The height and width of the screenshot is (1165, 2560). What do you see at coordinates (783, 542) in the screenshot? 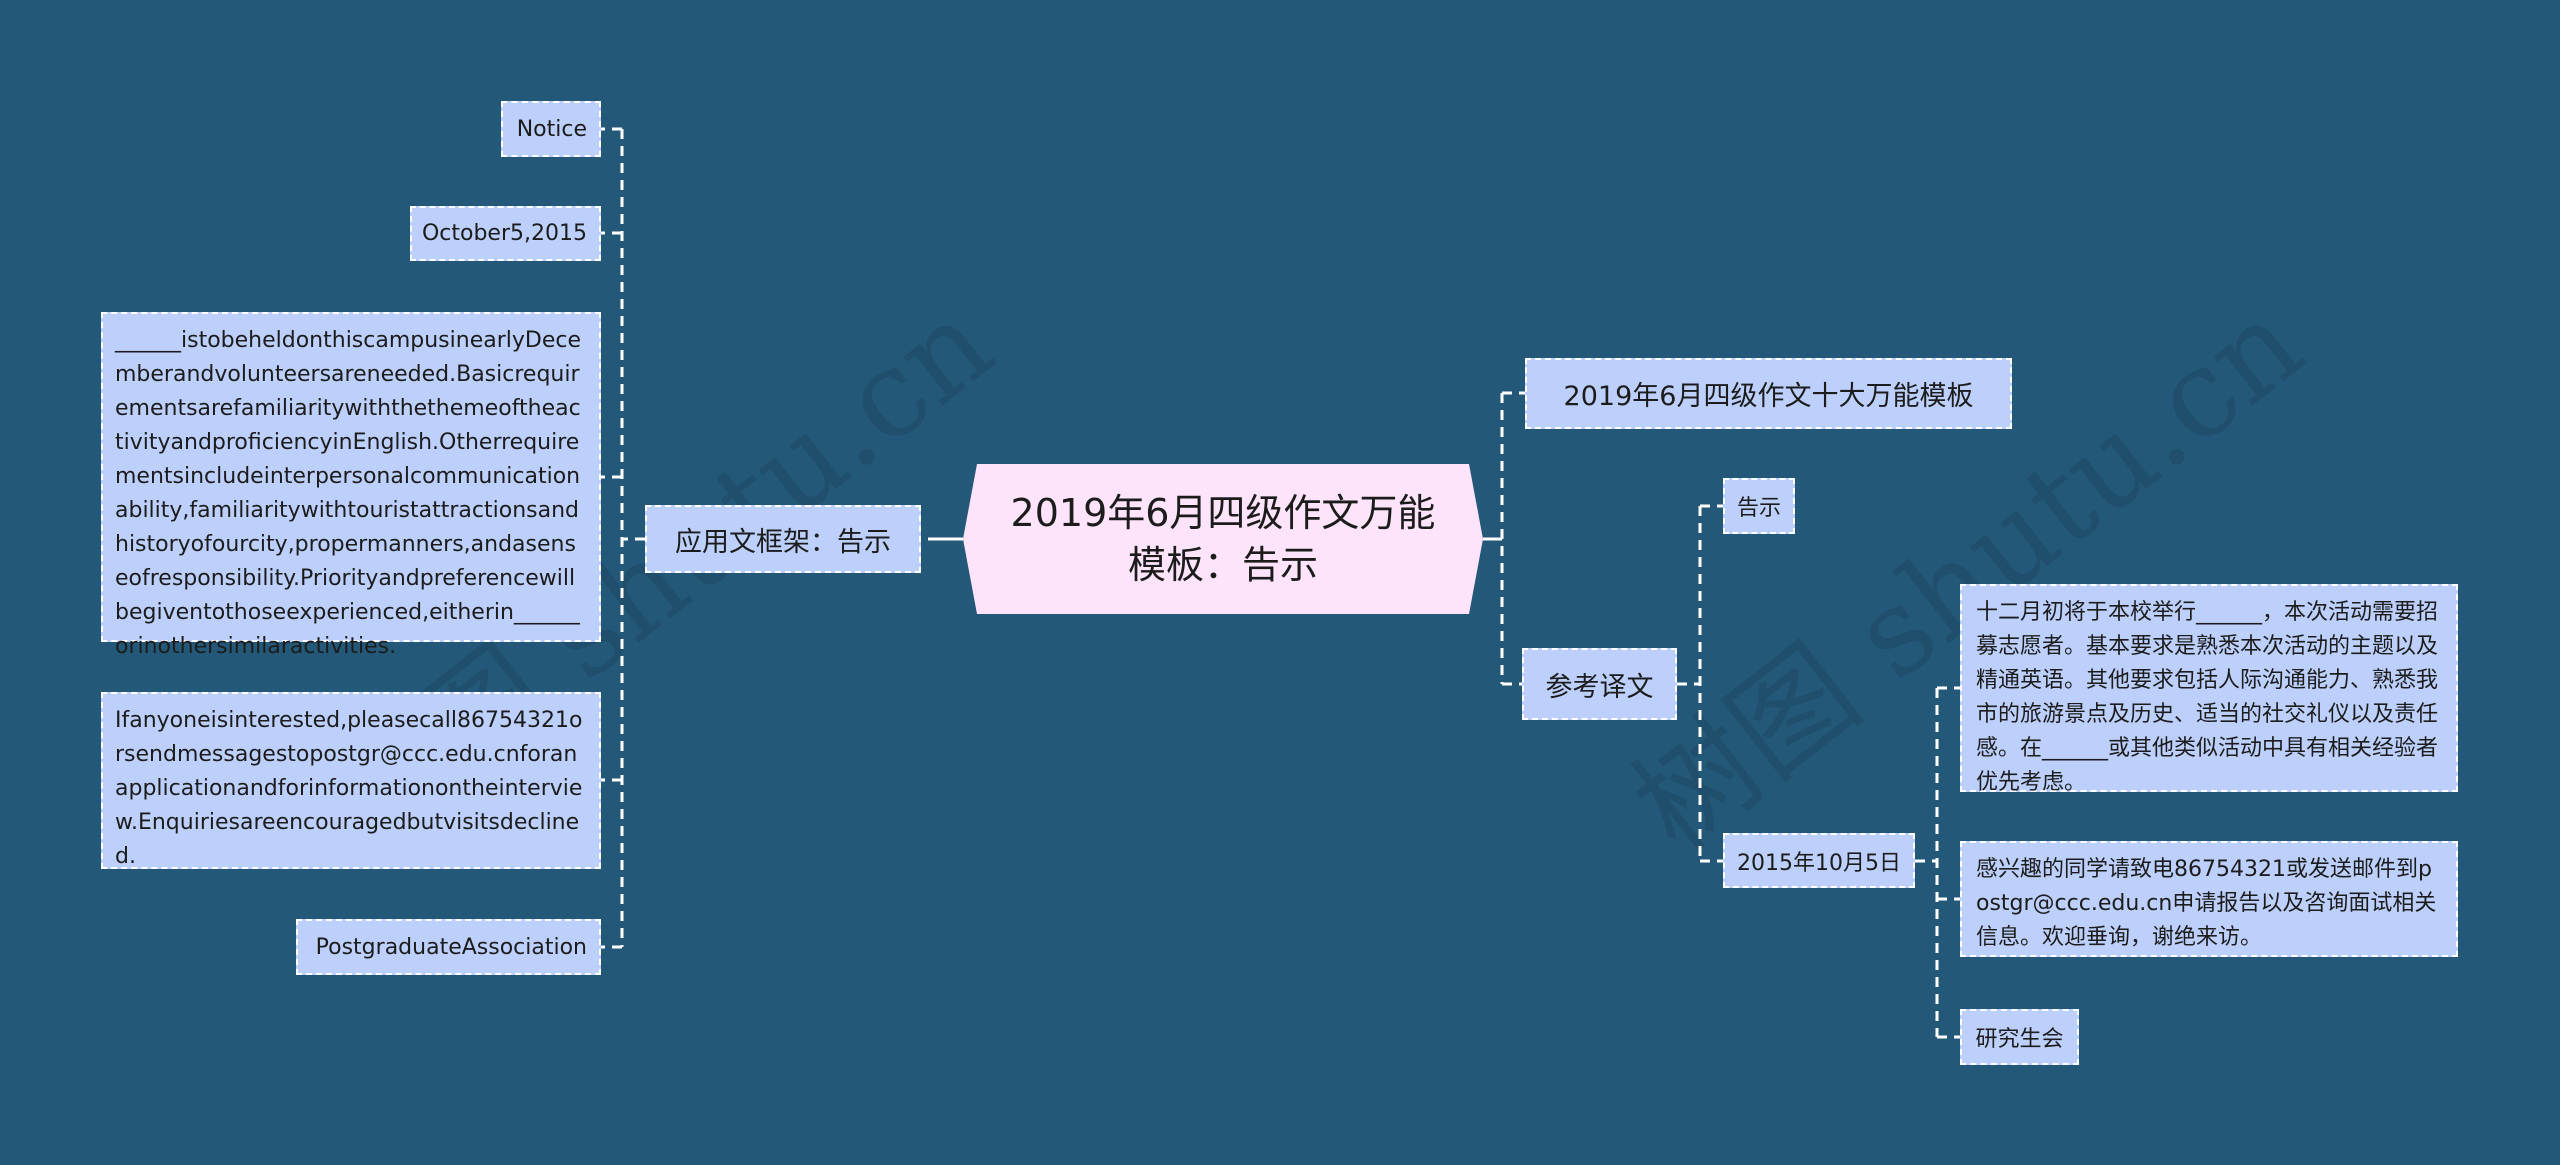
I see `branch-framework-label: 应用文框架：告示` at bounding box center [783, 542].